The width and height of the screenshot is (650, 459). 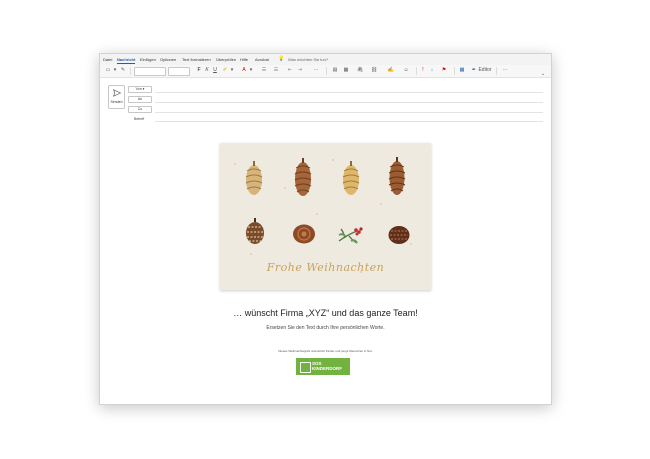 What do you see at coordinates (168, 59) in the screenshot?
I see `menu-optionen: Optionen` at bounding box center [168, 59].